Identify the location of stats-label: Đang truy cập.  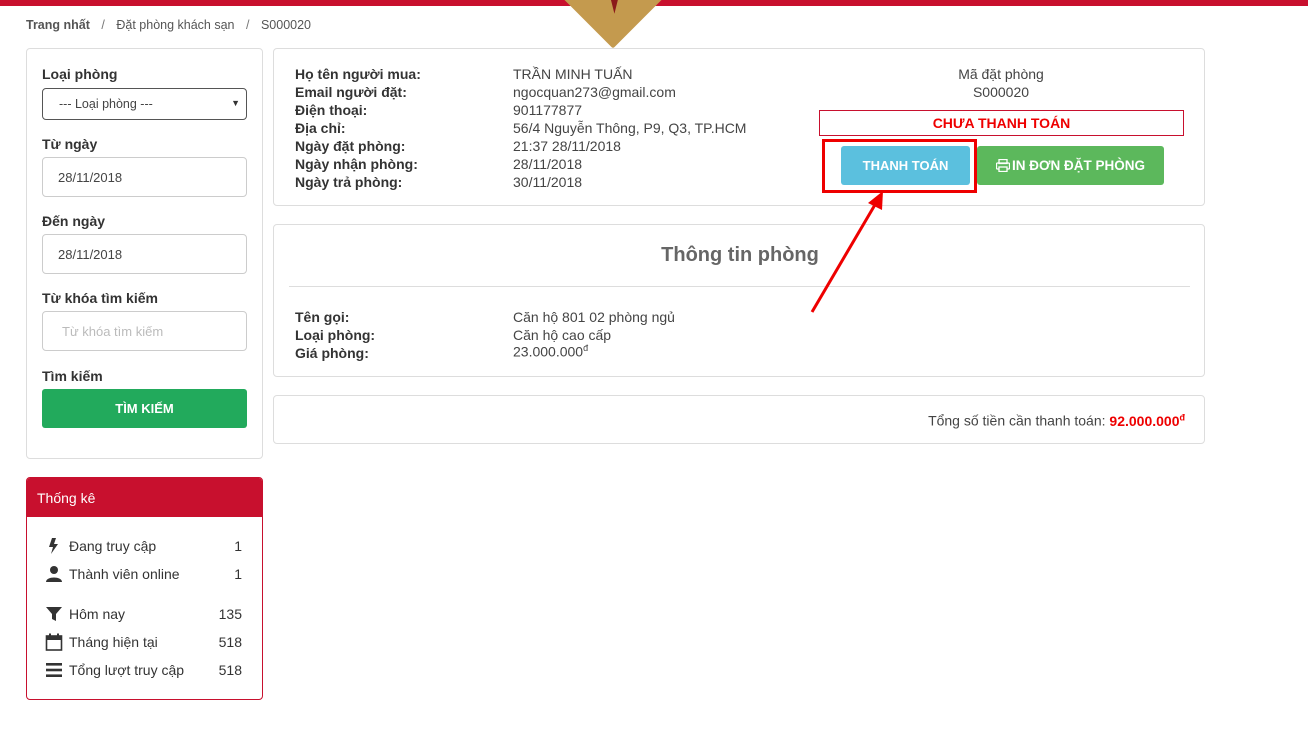
(113, 546).